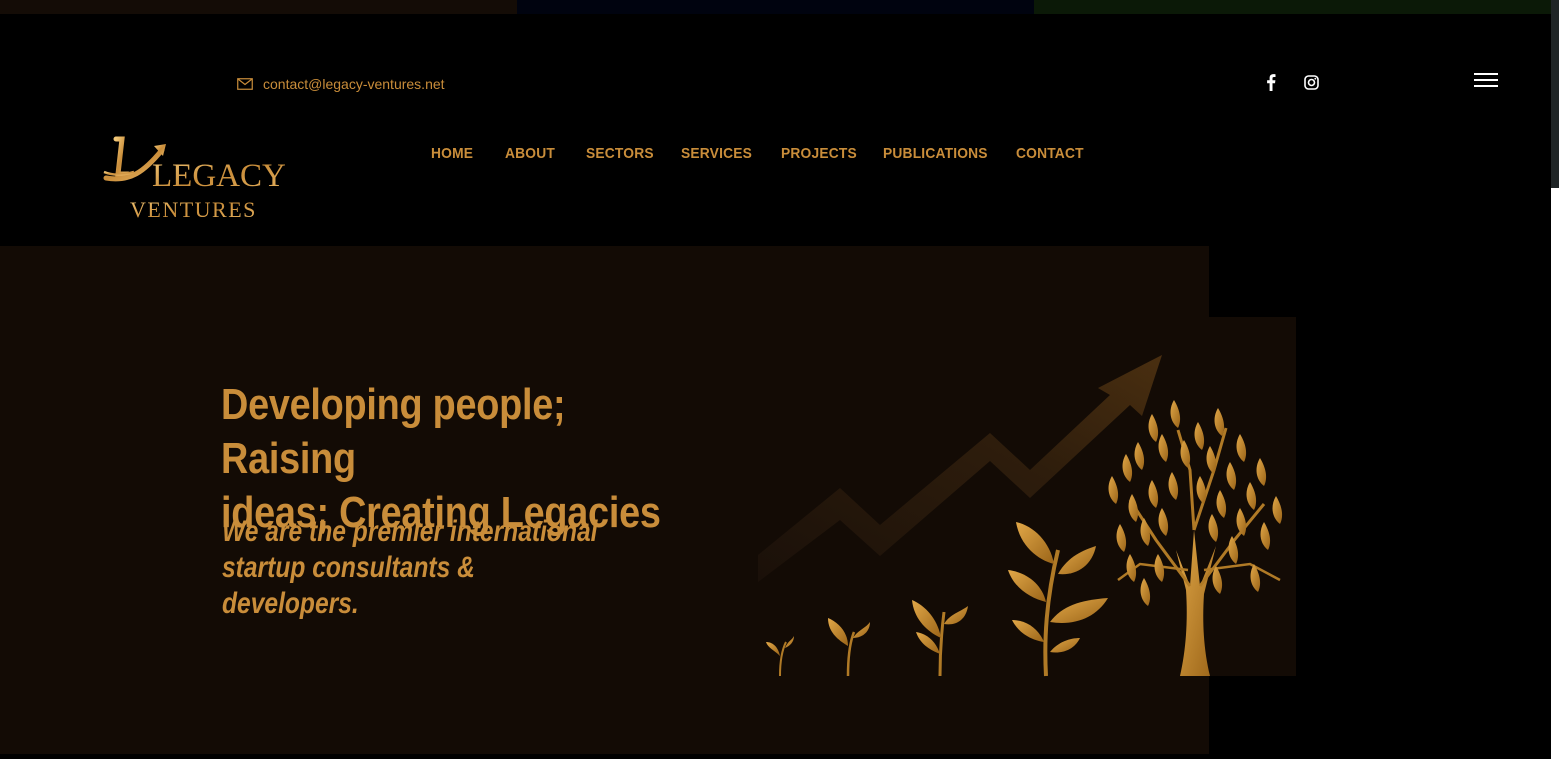 The width and height of the screenshot is (1559, 759). Describe the element at coordinates (465, 153) in the screenshot. I see `nav-item-home: HOME` at that location.